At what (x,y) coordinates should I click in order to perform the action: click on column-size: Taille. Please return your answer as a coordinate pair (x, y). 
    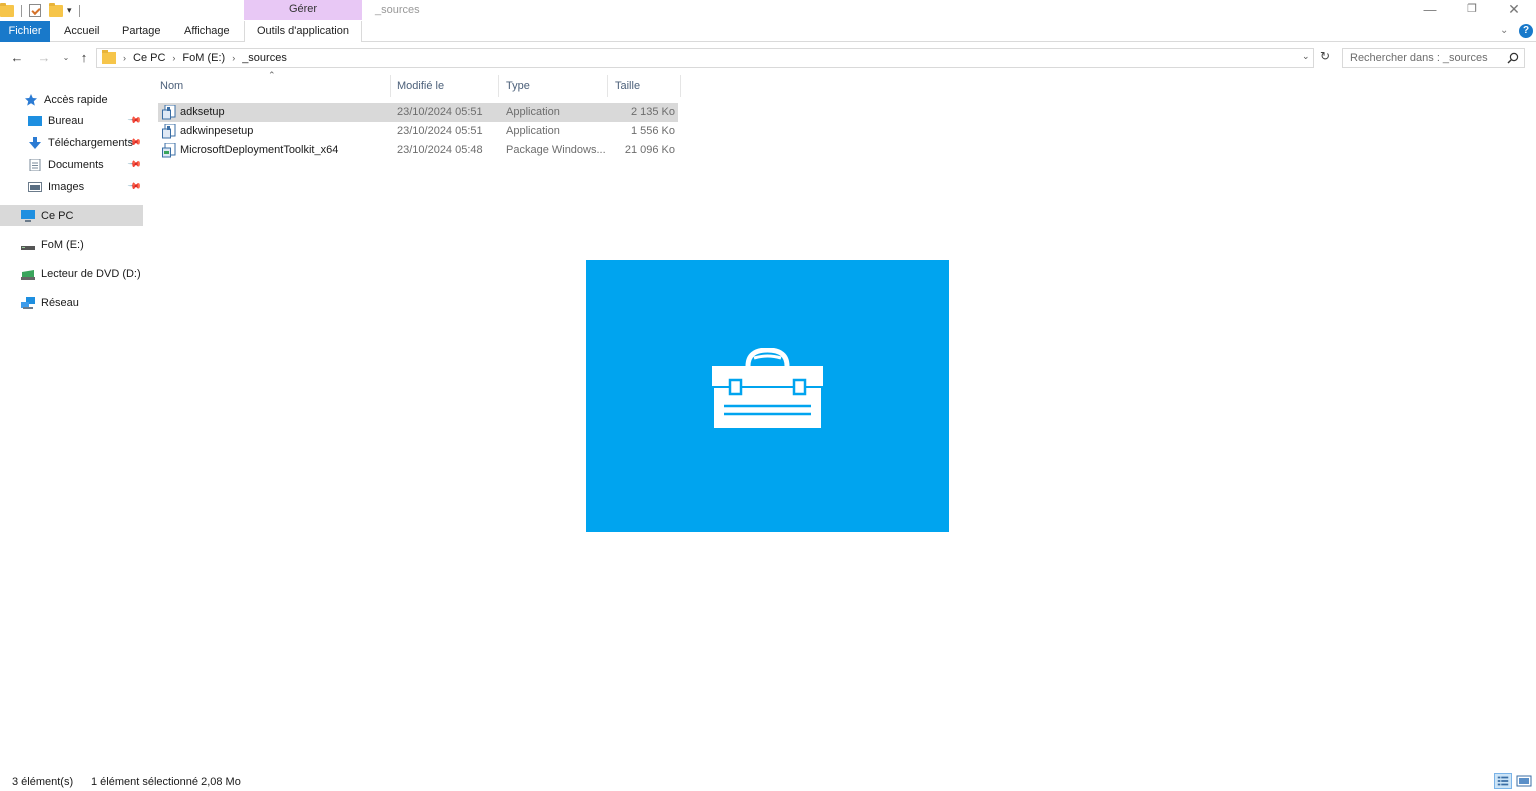
    Looking at the image, I should click on (646, 86).